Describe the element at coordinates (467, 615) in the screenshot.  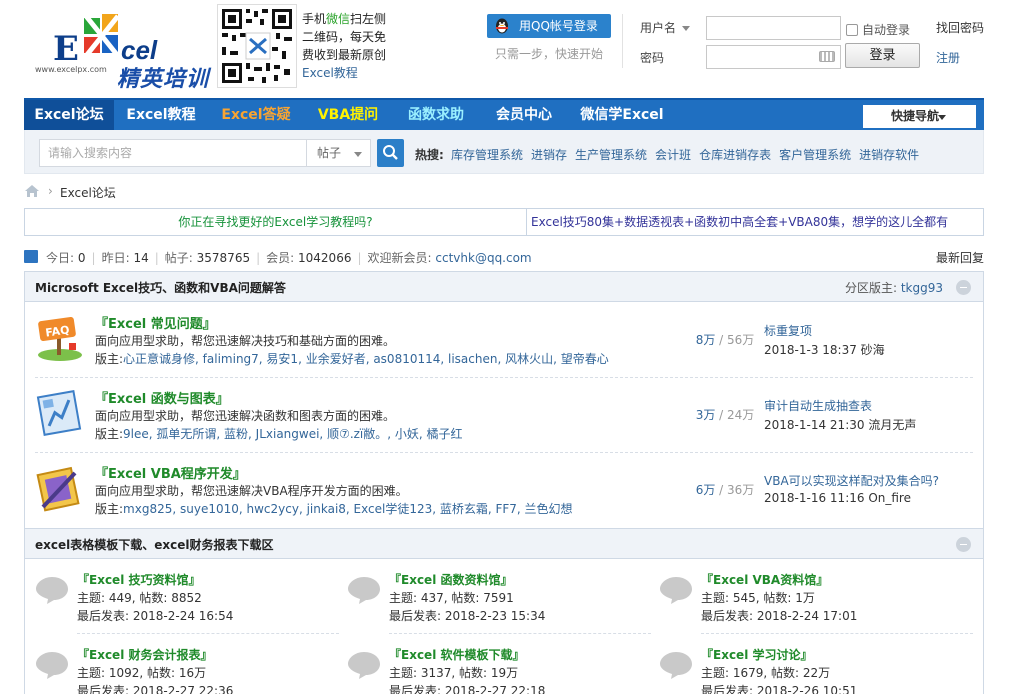
I see `forum-tile-last: 最后发表: 2018-2-23 15:34` at that location.